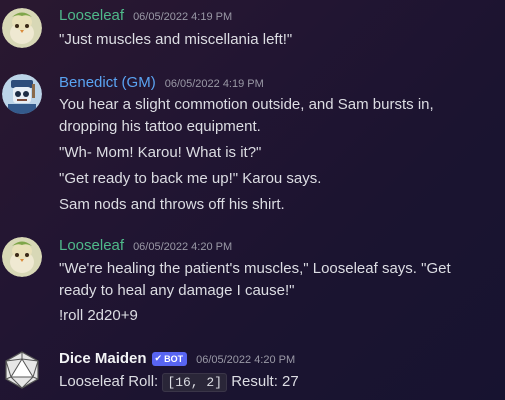 The width and height of the screenshot is (505, 400). Describe the element at coordinates (177, 290) in the screenshot. I see `message-text: ready to heal any damage I cause!"` at that location.